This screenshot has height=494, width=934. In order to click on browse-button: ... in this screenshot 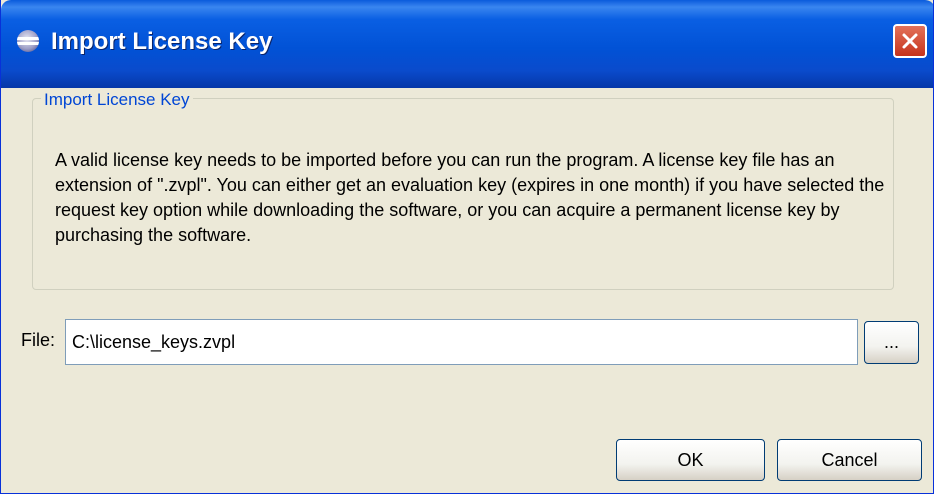, I will do `click(891, 342)`.